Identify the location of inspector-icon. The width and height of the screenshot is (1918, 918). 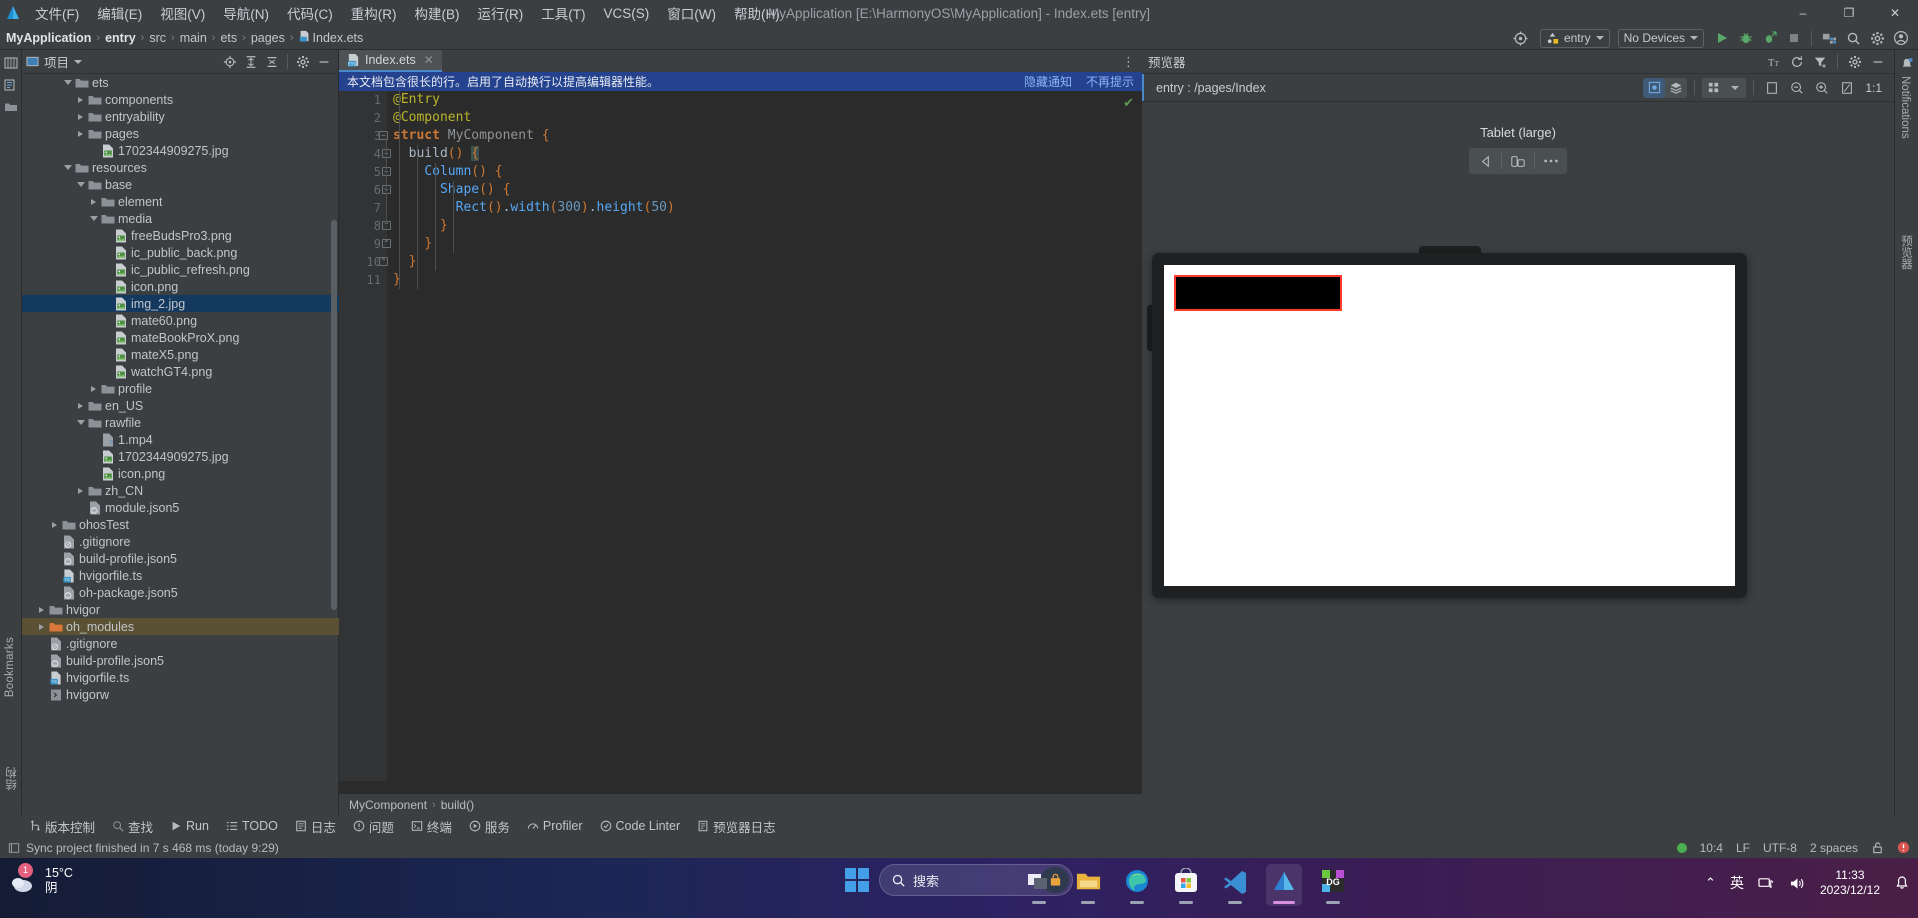
(1654, 87).